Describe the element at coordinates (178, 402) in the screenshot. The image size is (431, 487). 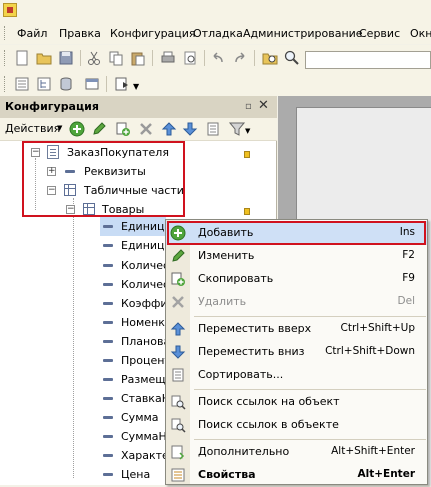
I see `find-refs-icon` at that location.